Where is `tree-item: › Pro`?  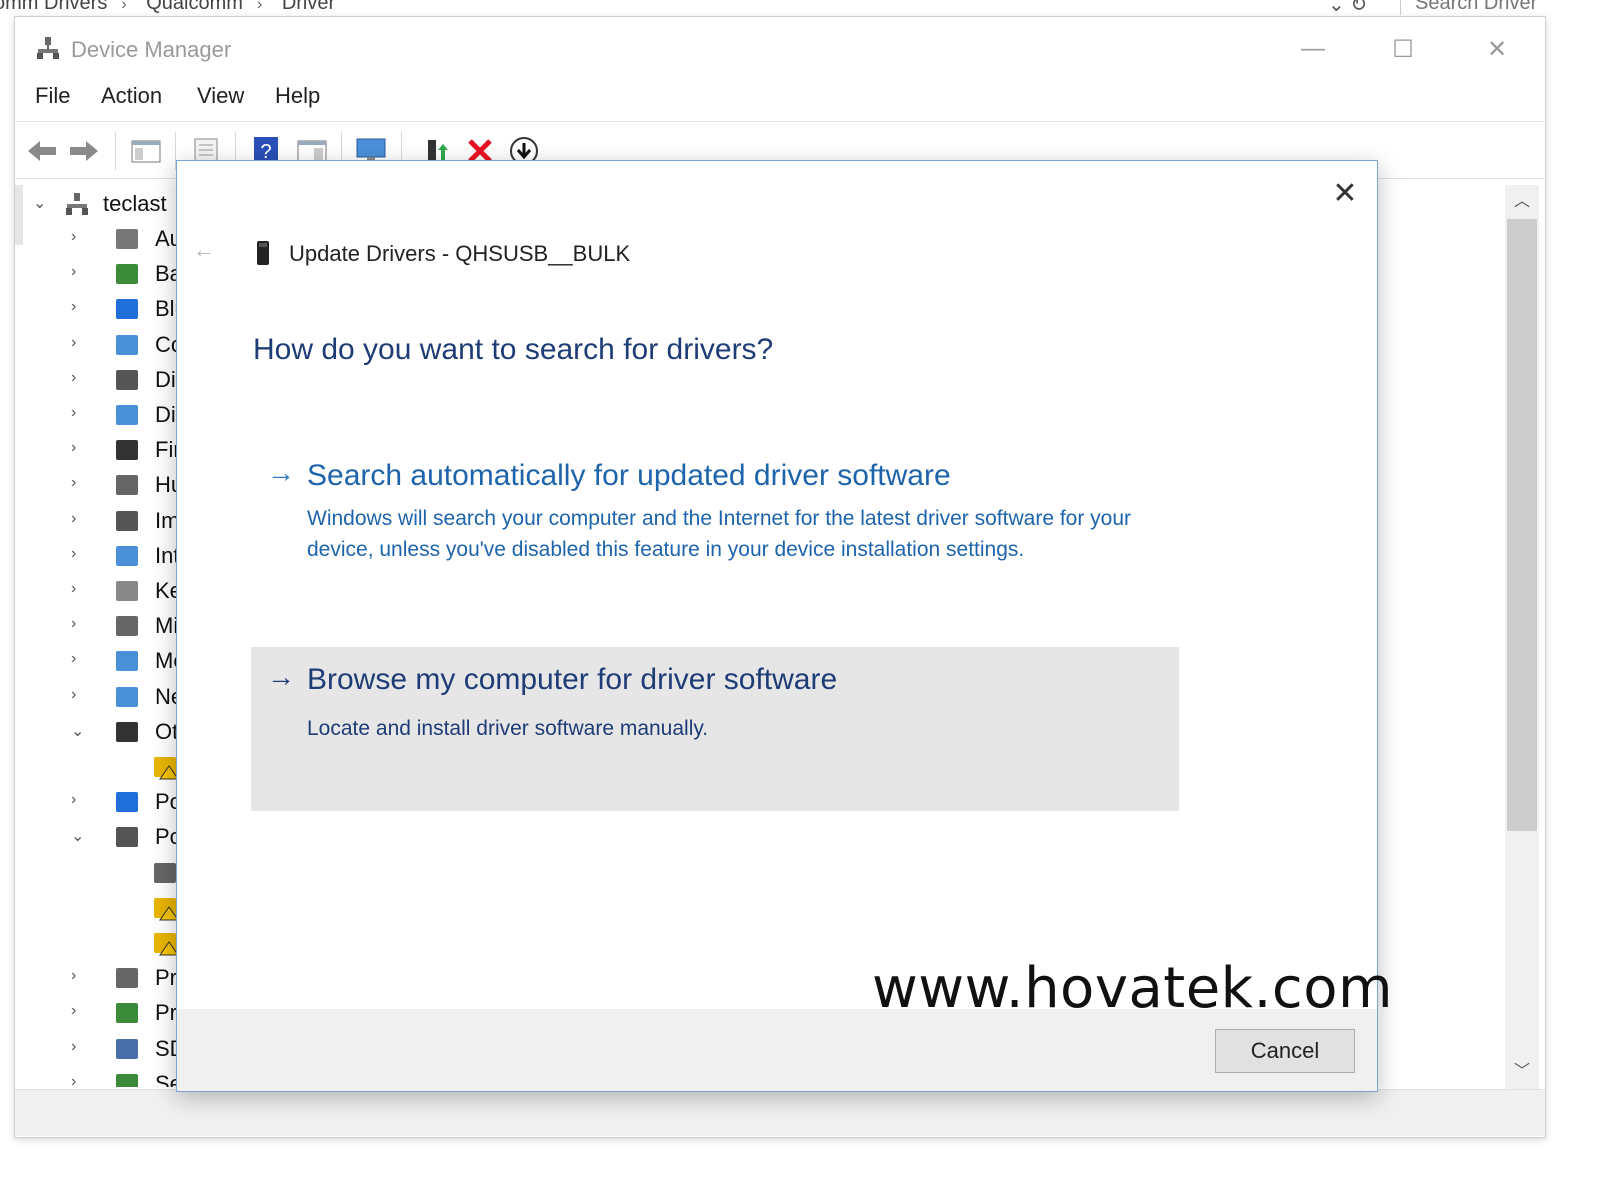
tree-item: › Pro is located at coordinates (96, 1013).